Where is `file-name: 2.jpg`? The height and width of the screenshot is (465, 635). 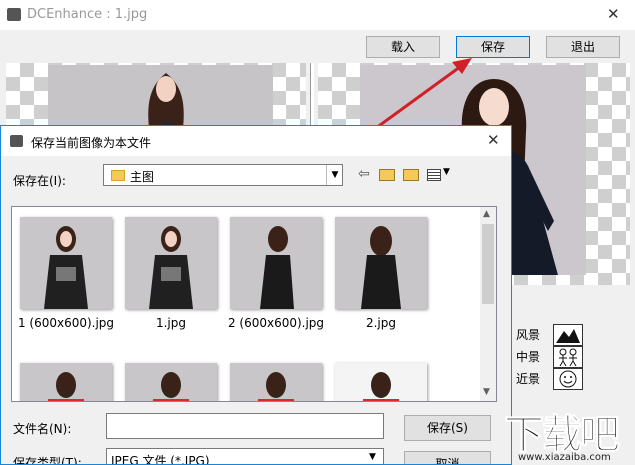 file-name: 2.jpg is located at coordinates (381, 323).